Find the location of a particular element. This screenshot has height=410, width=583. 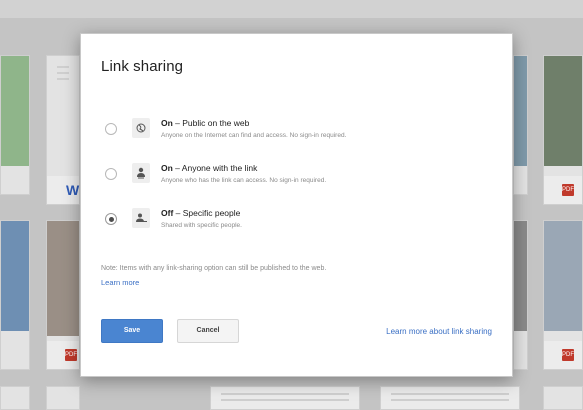

top-bar is located at coordinates (291, 9).